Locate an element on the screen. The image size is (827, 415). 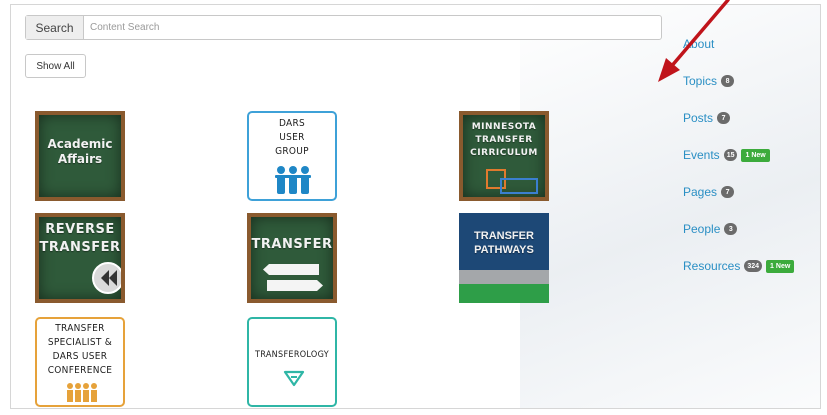
tile-label-line: USER is located at coordinates (292, 137).